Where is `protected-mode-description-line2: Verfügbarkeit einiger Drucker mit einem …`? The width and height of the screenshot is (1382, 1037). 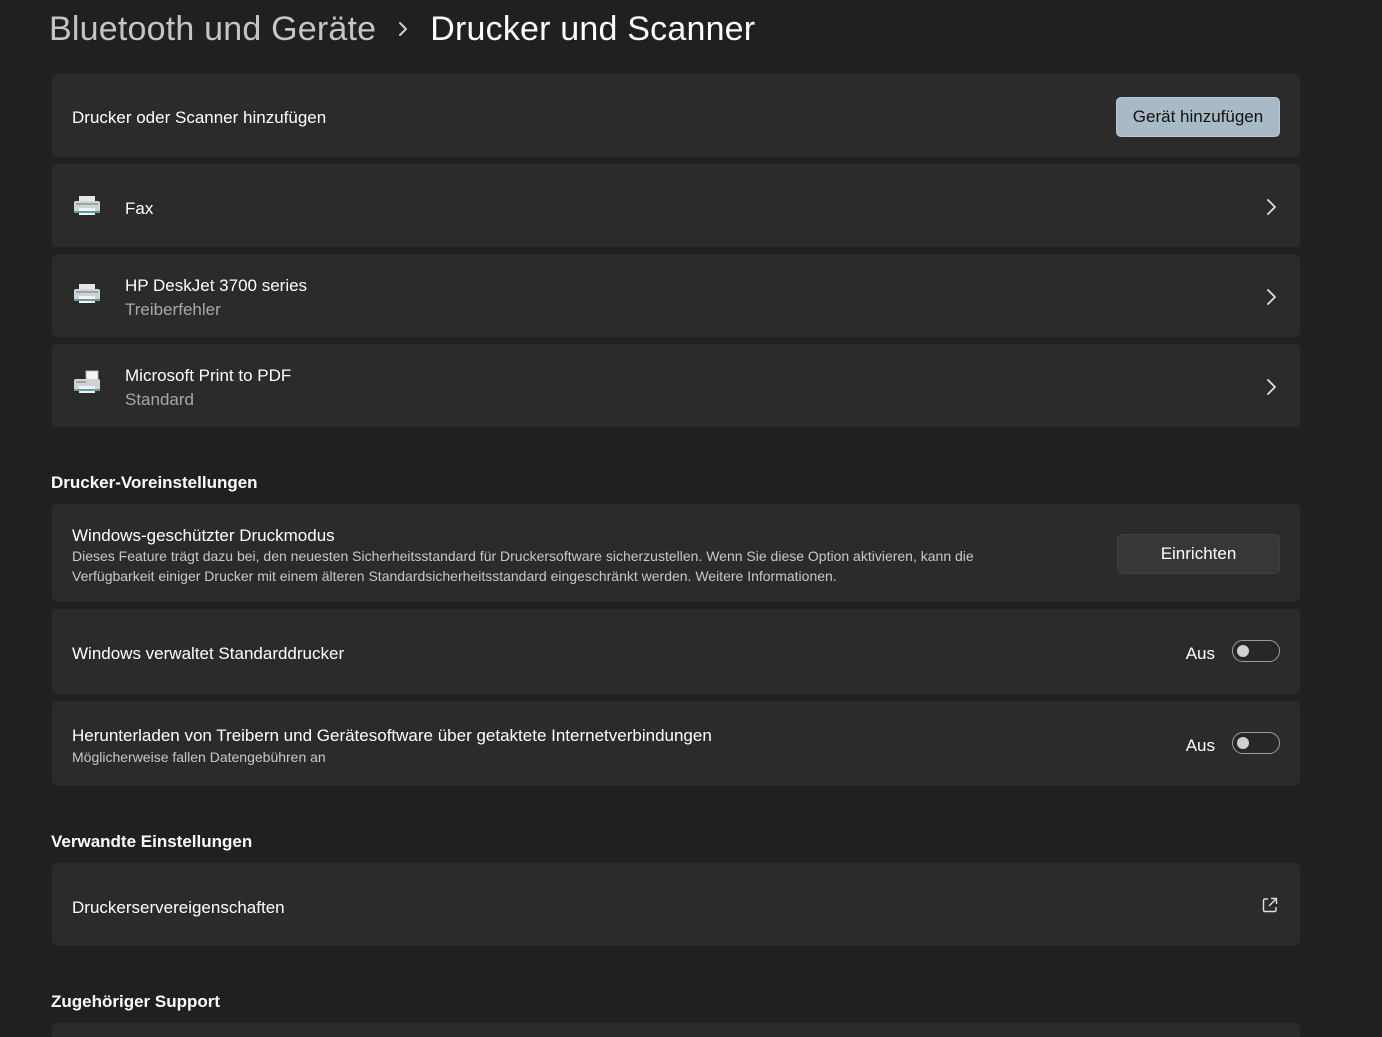 protected-mode-description-line2: Verfügbarkeit einiger Drucker mit einem … is located at coordinates (454, 576).